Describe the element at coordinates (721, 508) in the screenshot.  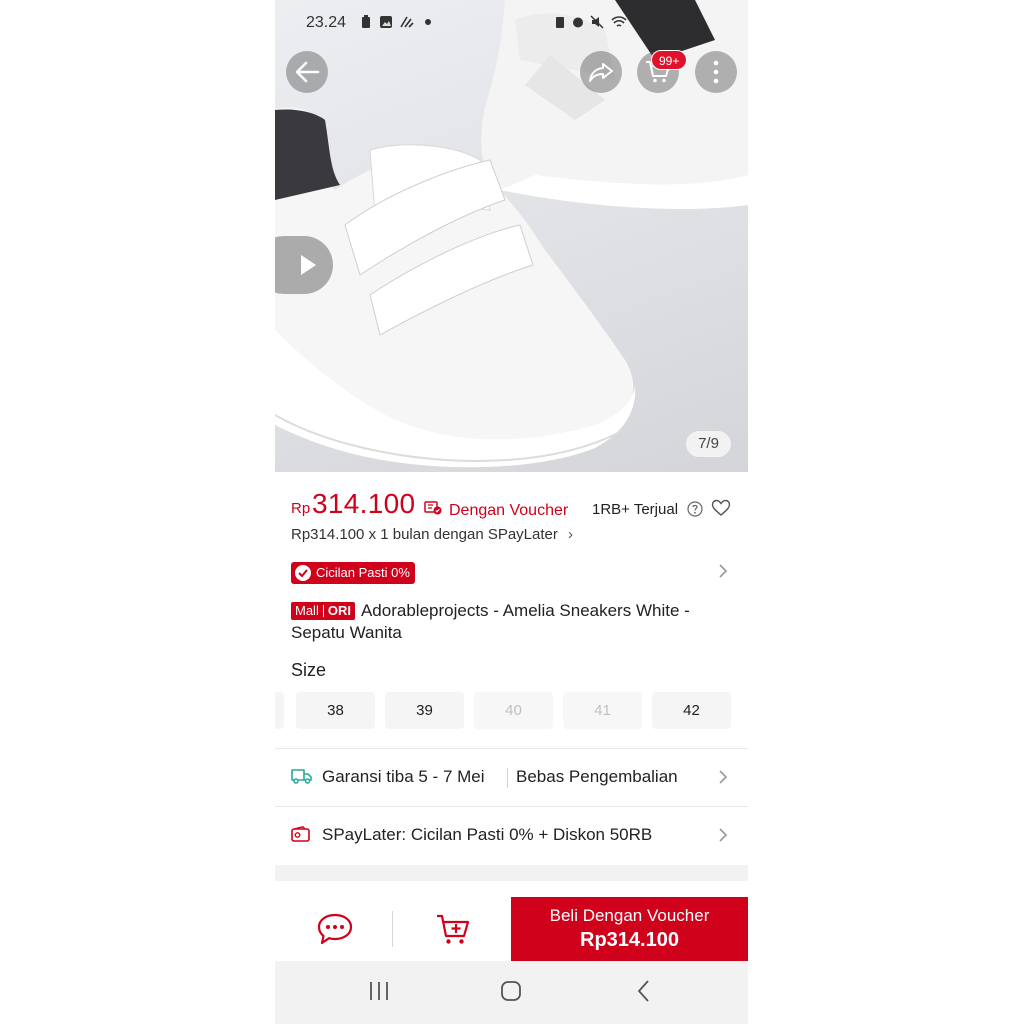
I see `heart-icon` at that location.